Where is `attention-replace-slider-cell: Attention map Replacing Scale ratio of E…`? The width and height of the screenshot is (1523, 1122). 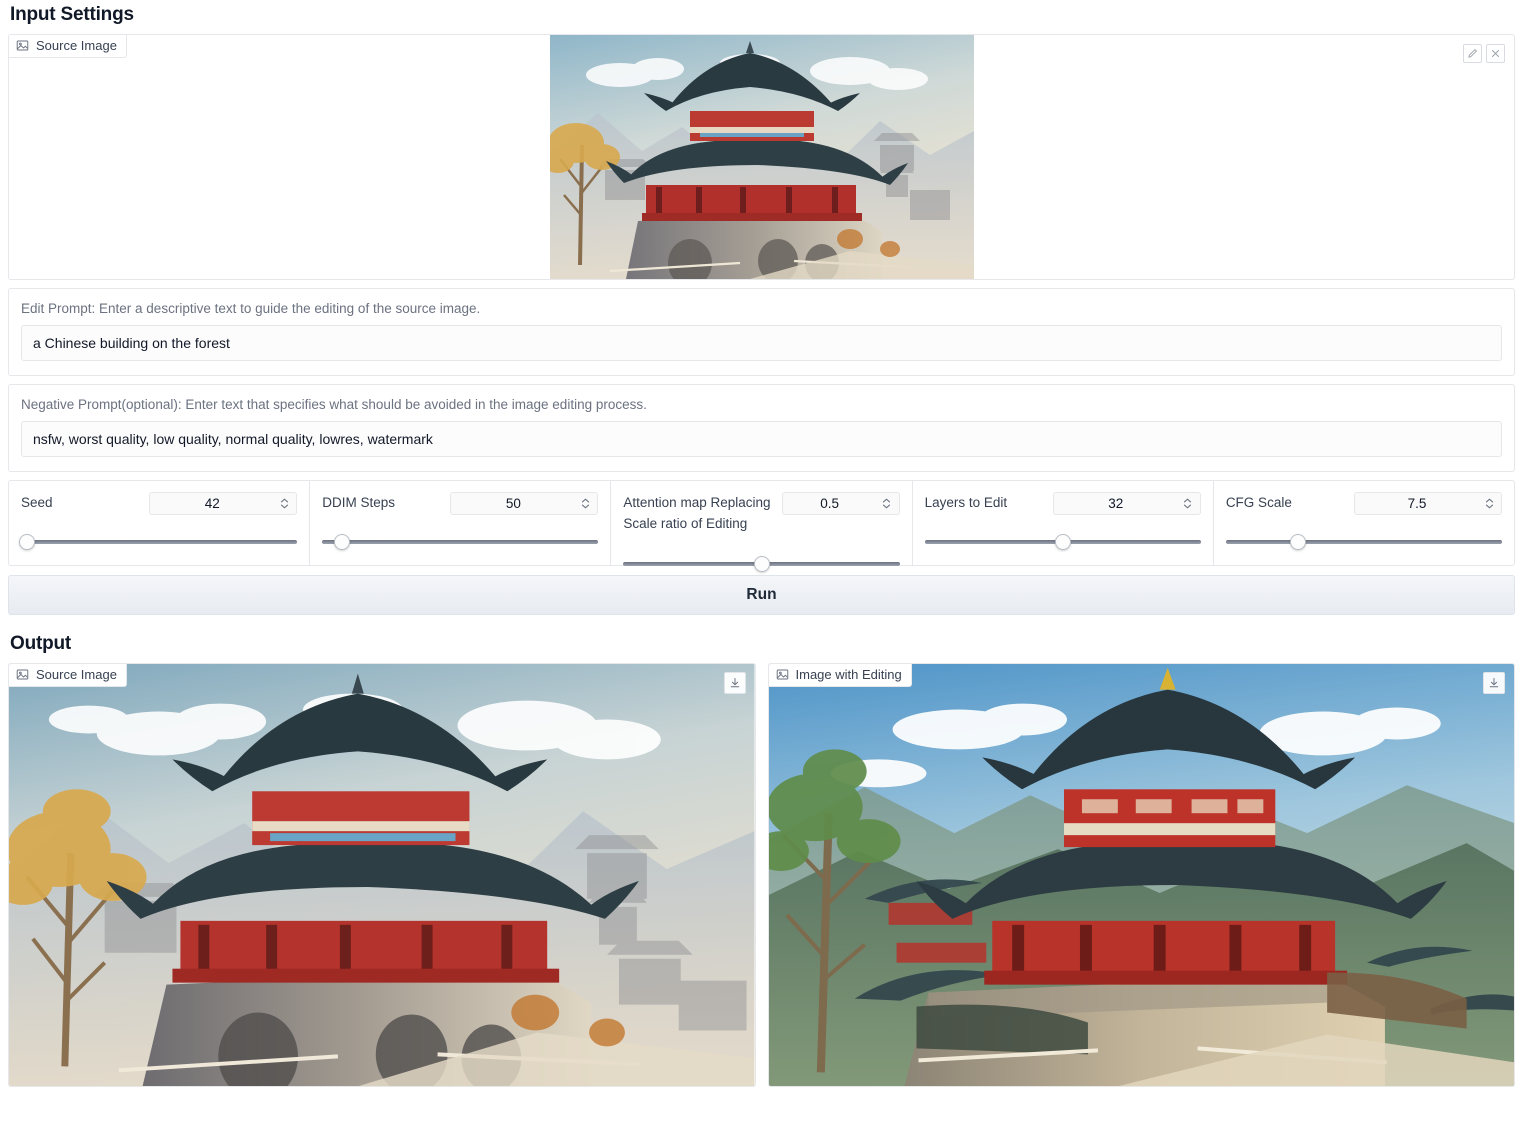
attention-replace-slider-cell: Attention map Replacing Scale ratio of E… is located at coordinates (762, 526).